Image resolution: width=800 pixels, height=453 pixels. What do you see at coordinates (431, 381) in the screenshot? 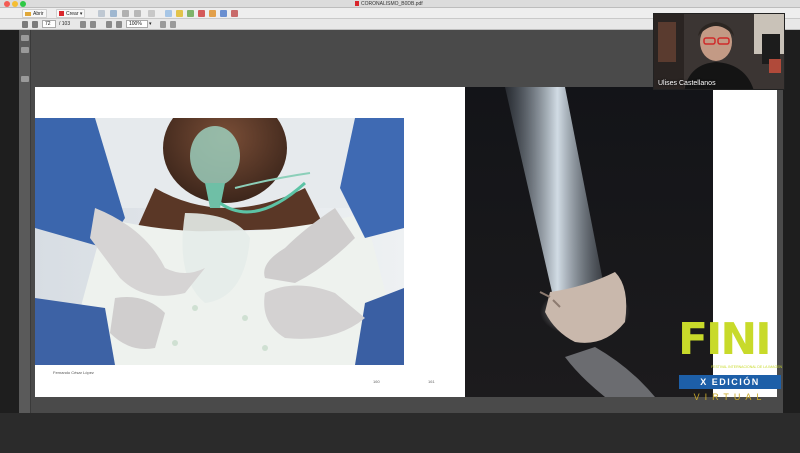
I see `page-number-right: 161` at bounding box center [431, 381].